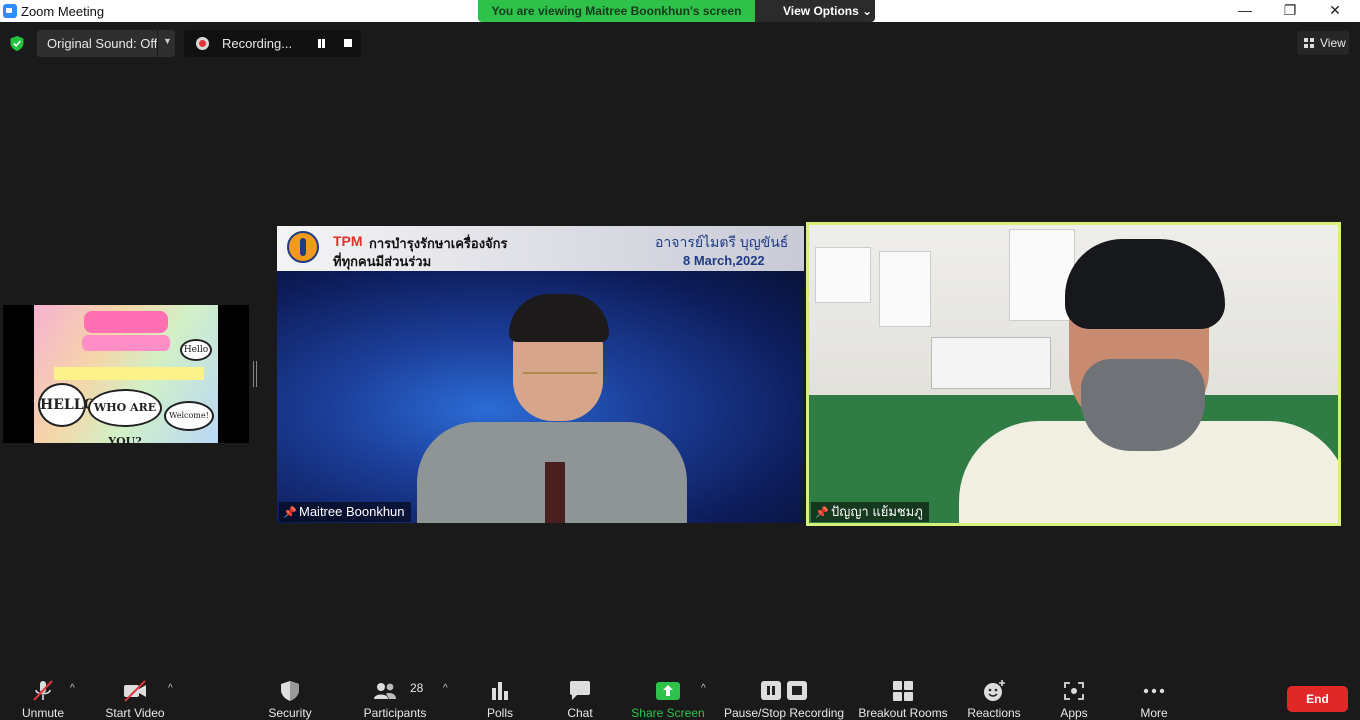 The width and height of the screenshot is (1360, 720). I want to click on video-tile-slide: Hello HELLO! WHO ARE YOU? Welcome!, so click(126, 374).